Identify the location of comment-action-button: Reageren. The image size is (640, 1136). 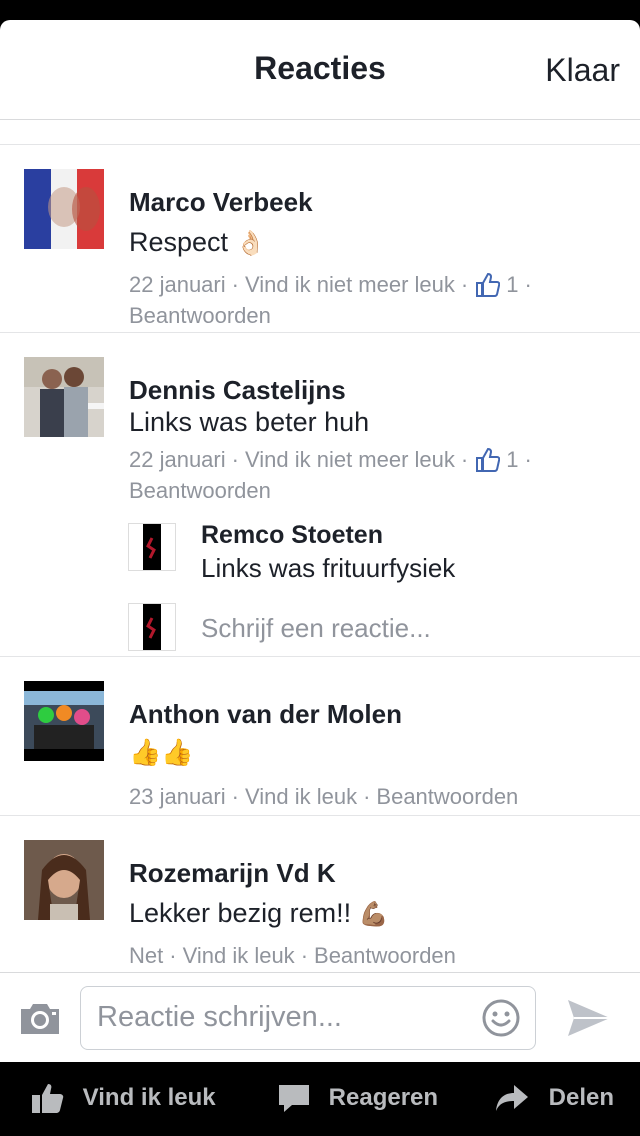
(357, 1098).